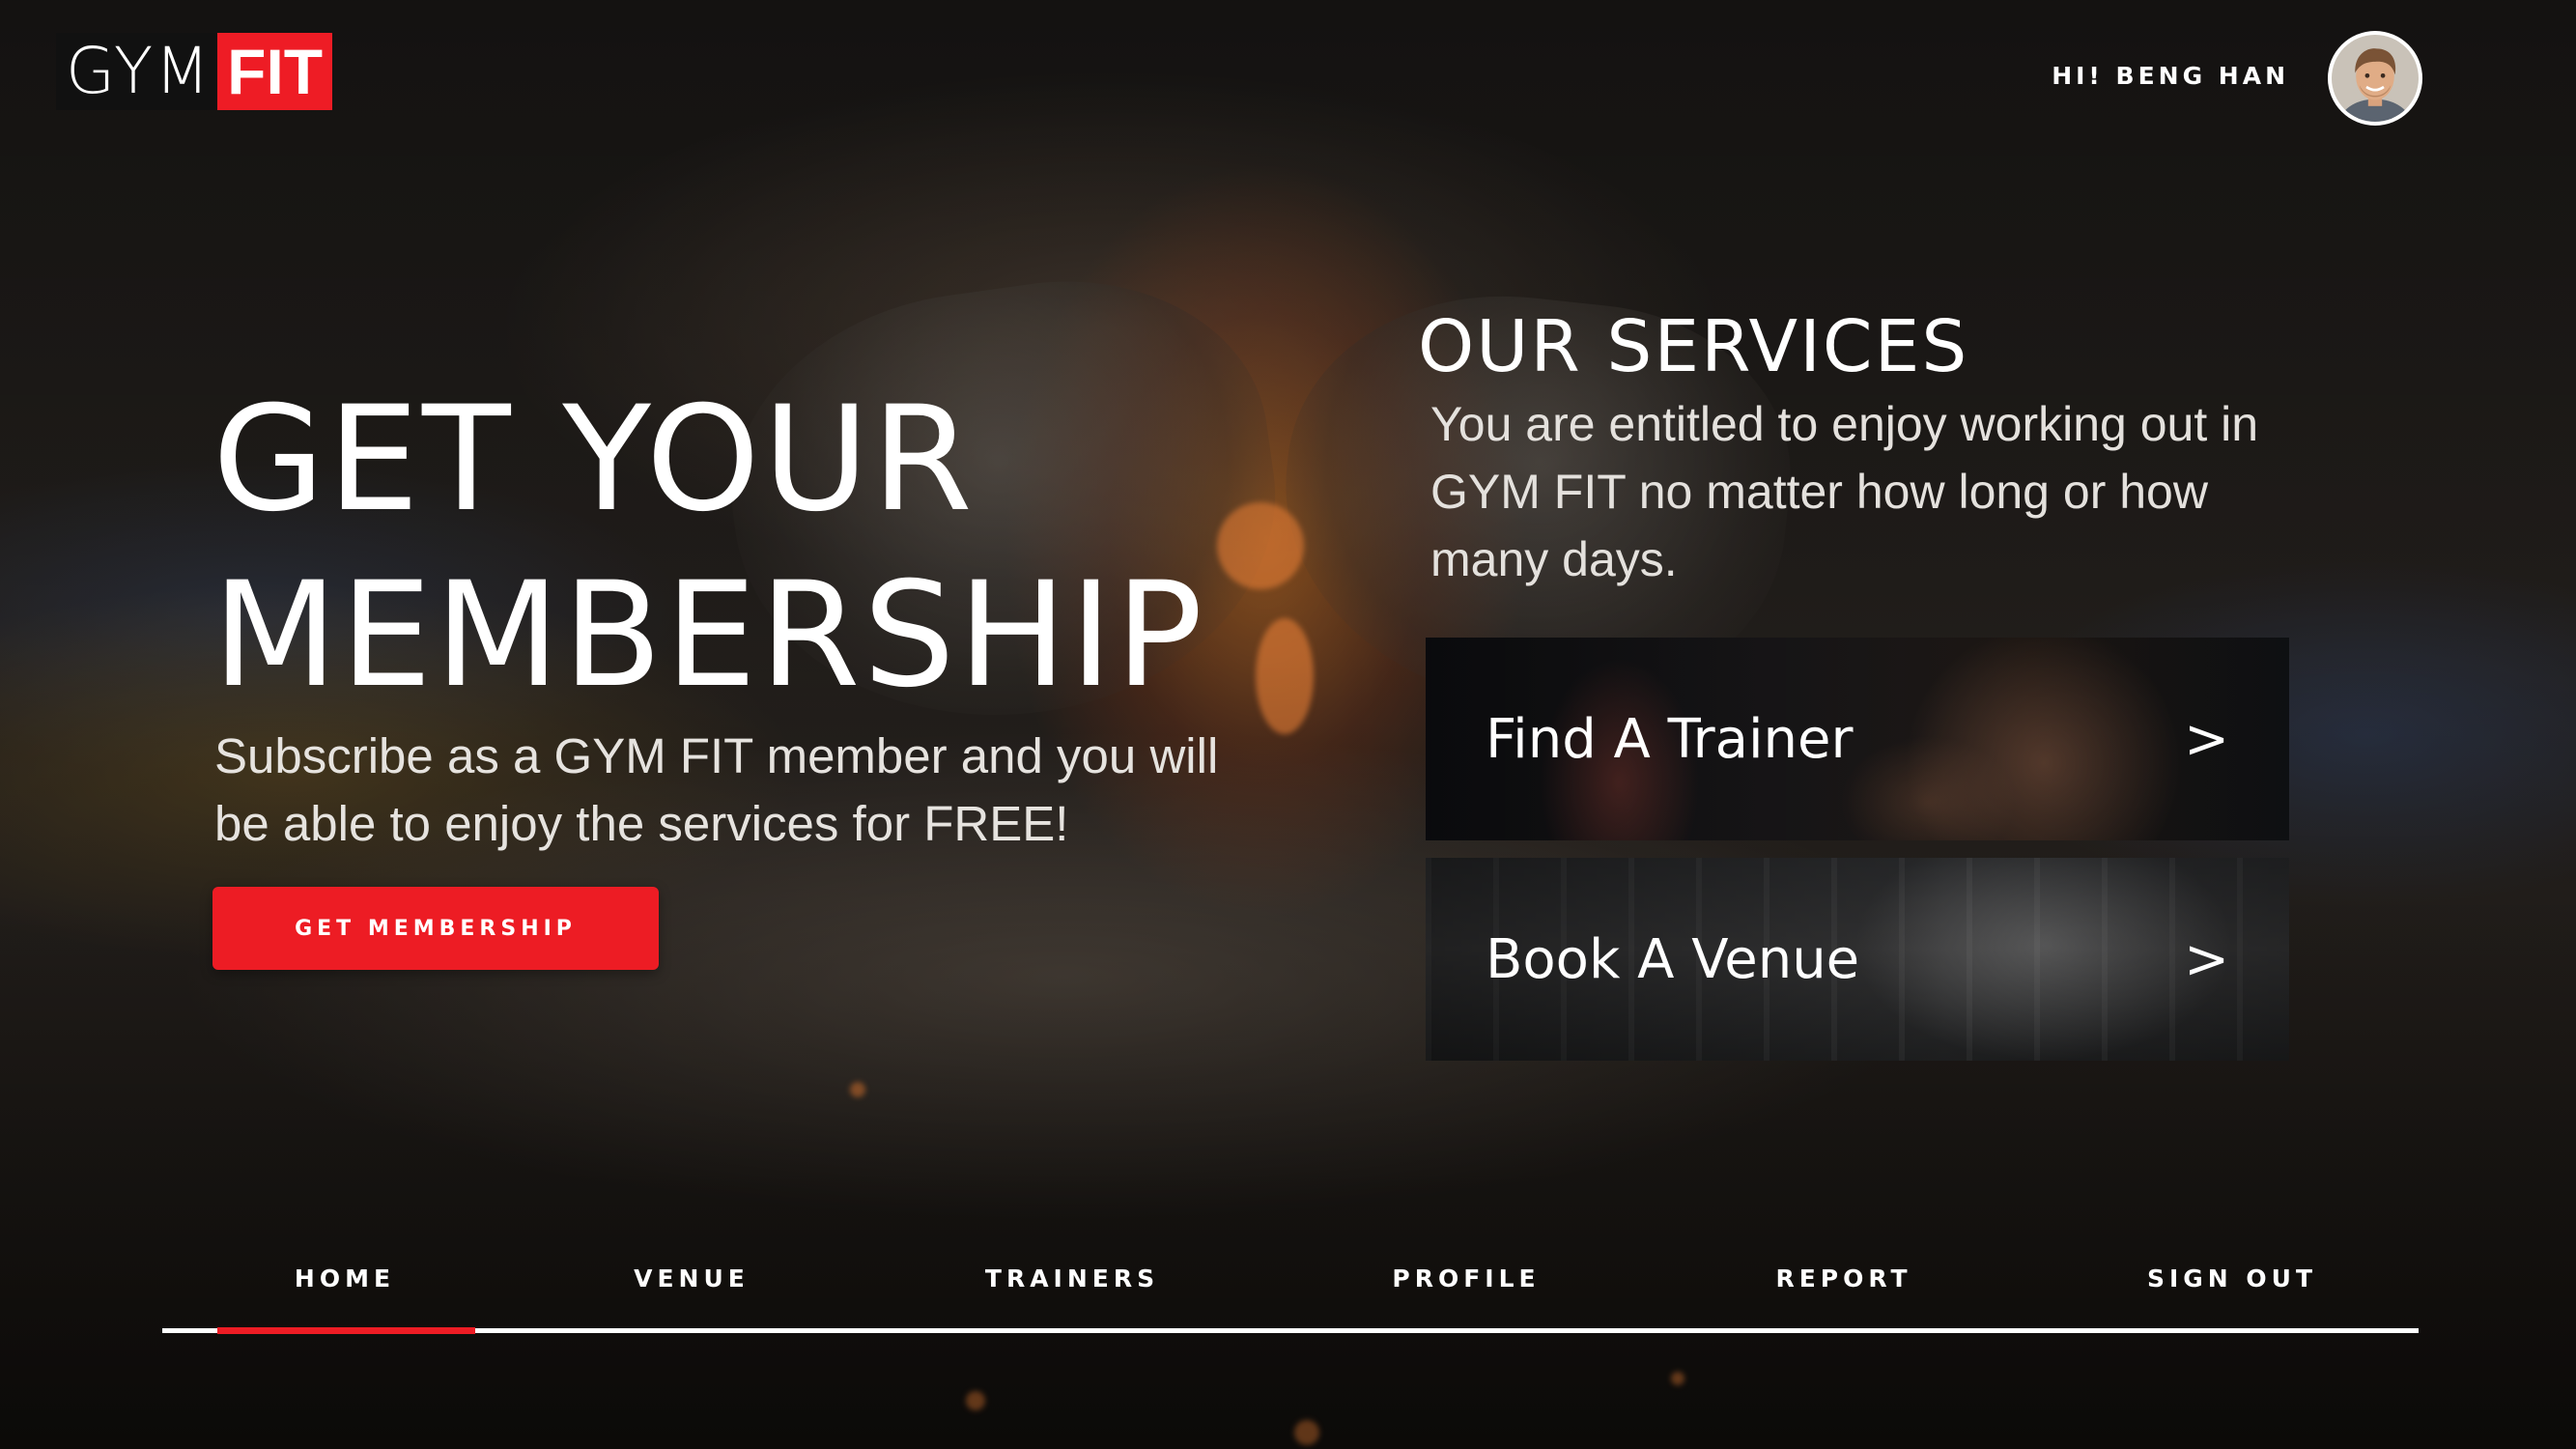  Describe the element at coordinates (2170, 76) in the screenshot. I see `user-greeting: HI! BENG HAN` at that location.